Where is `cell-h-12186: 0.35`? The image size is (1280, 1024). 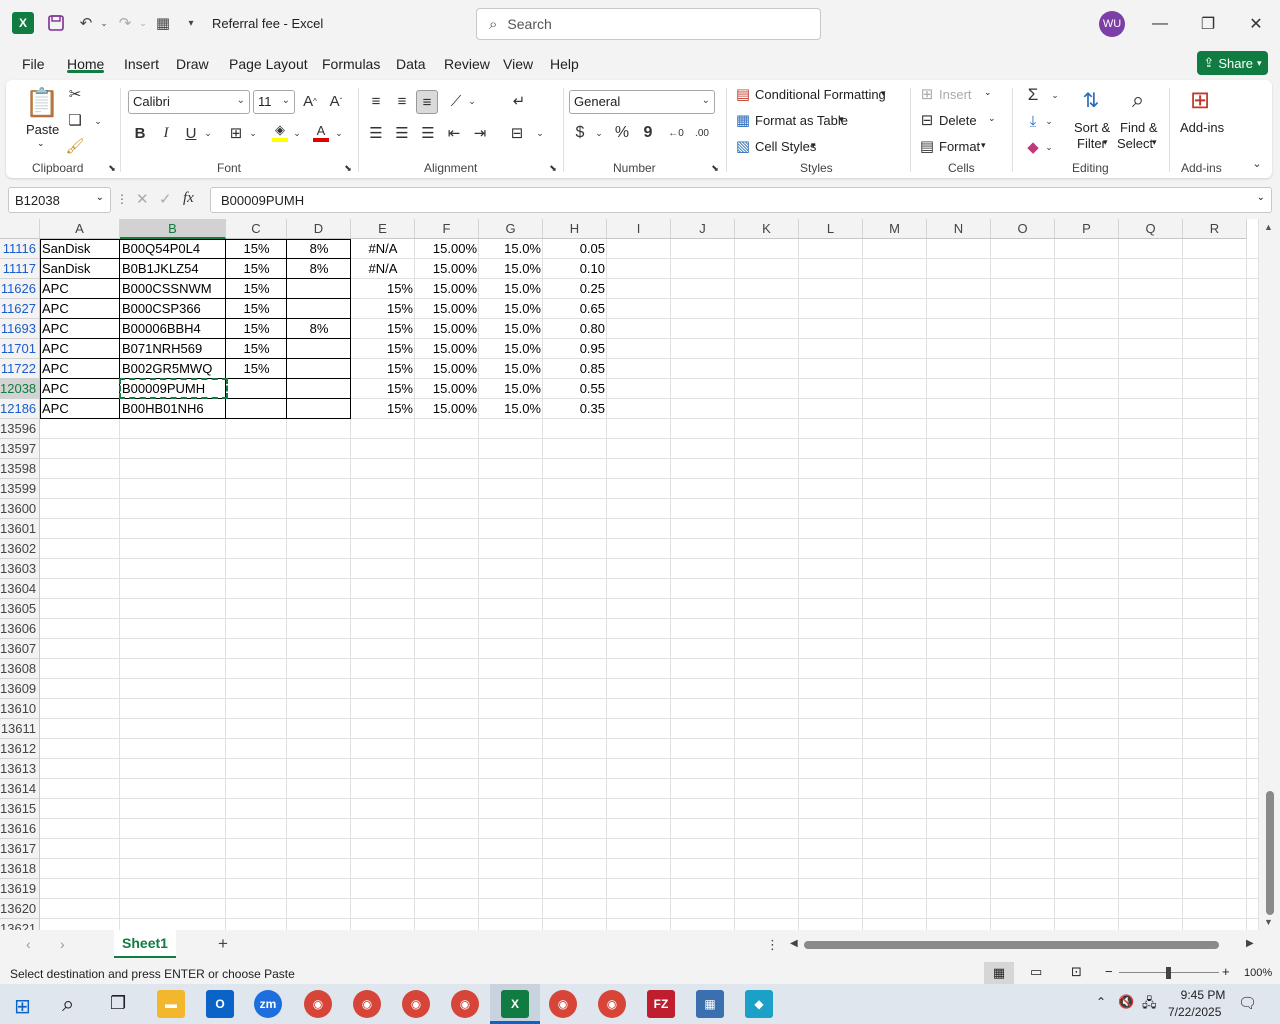
cell-h-12186: 0.35 is located at coordinates (575, 409).